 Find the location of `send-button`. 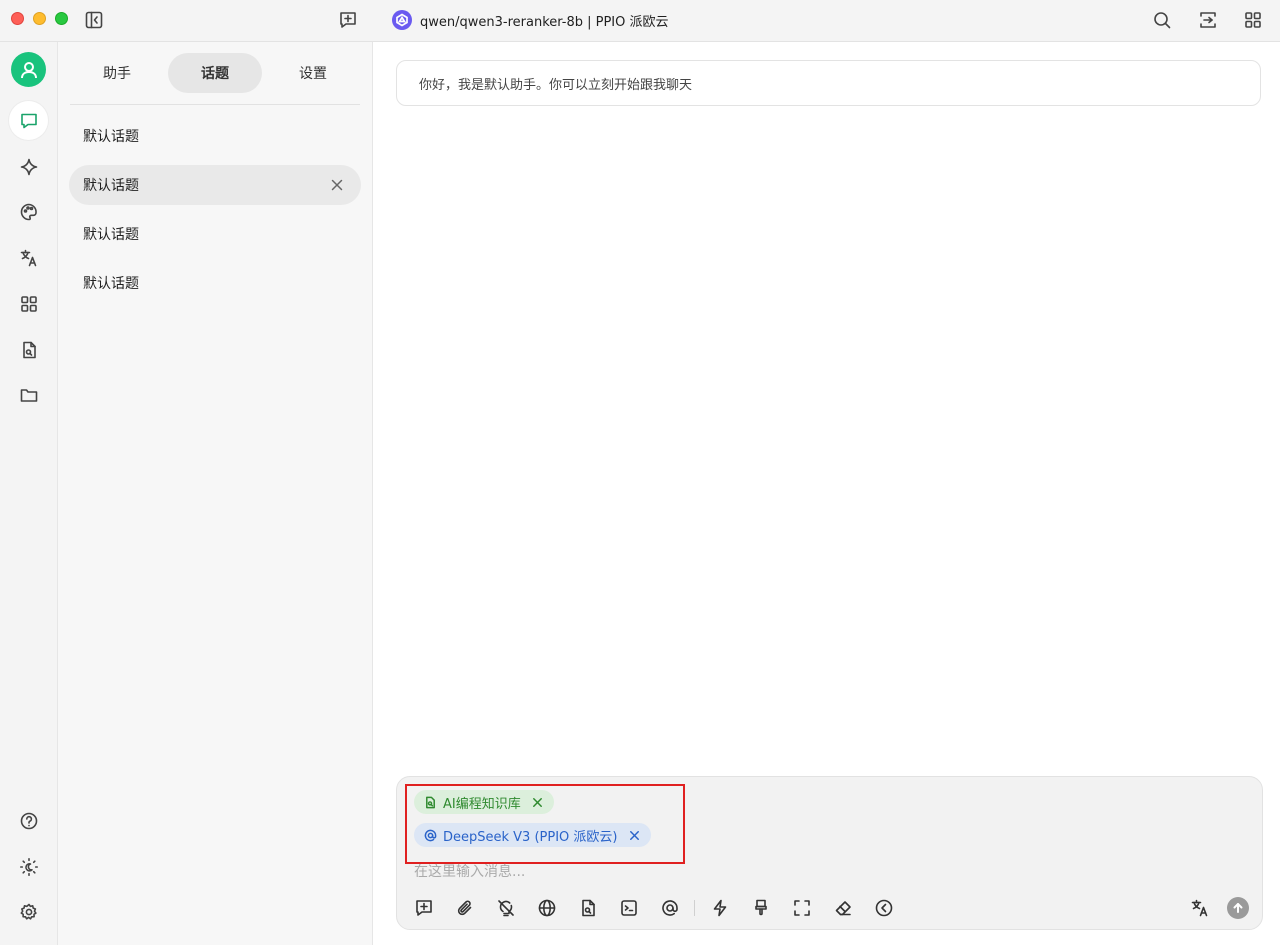

send-button is located at coordinates (1238, 908).